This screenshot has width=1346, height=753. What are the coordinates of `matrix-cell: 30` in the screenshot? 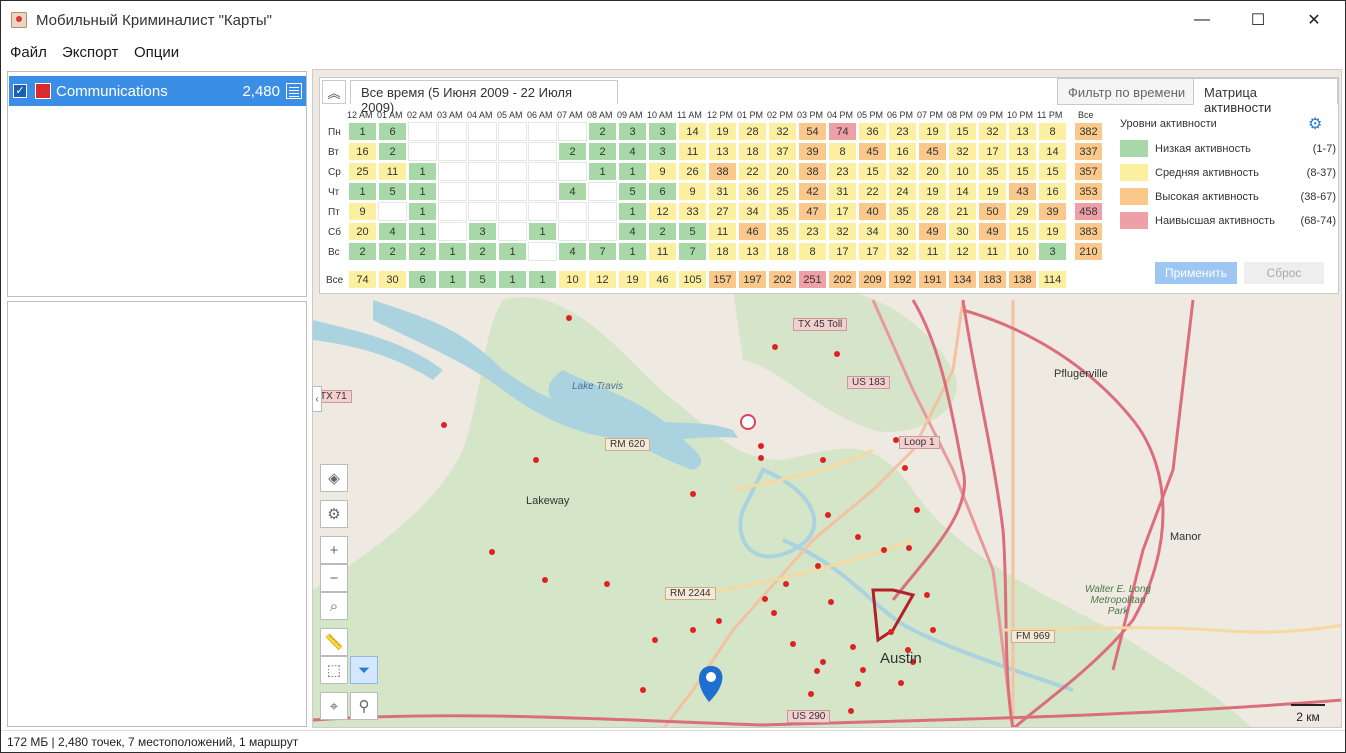 It's located at (962, 231).